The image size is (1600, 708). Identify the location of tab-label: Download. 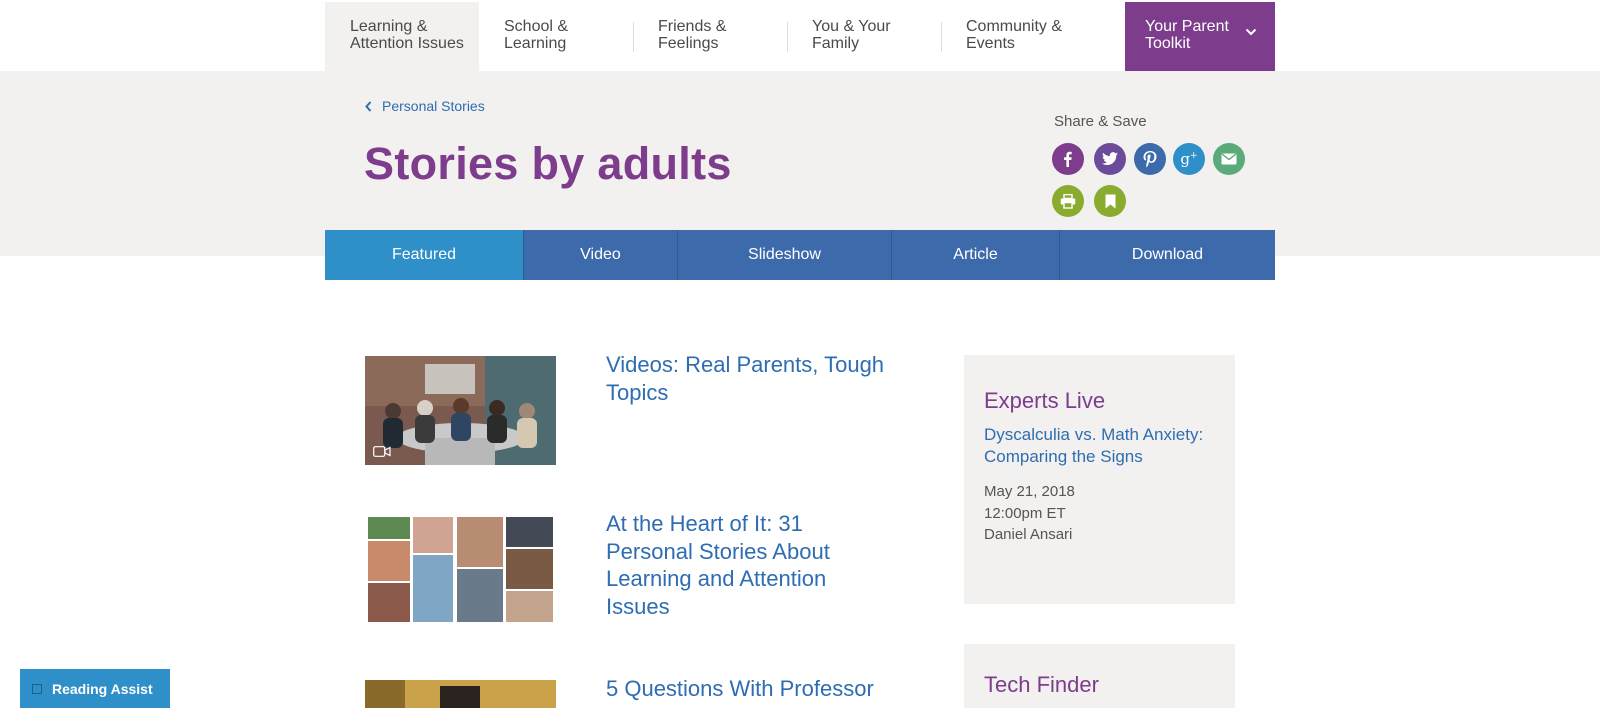
(1167, 254).